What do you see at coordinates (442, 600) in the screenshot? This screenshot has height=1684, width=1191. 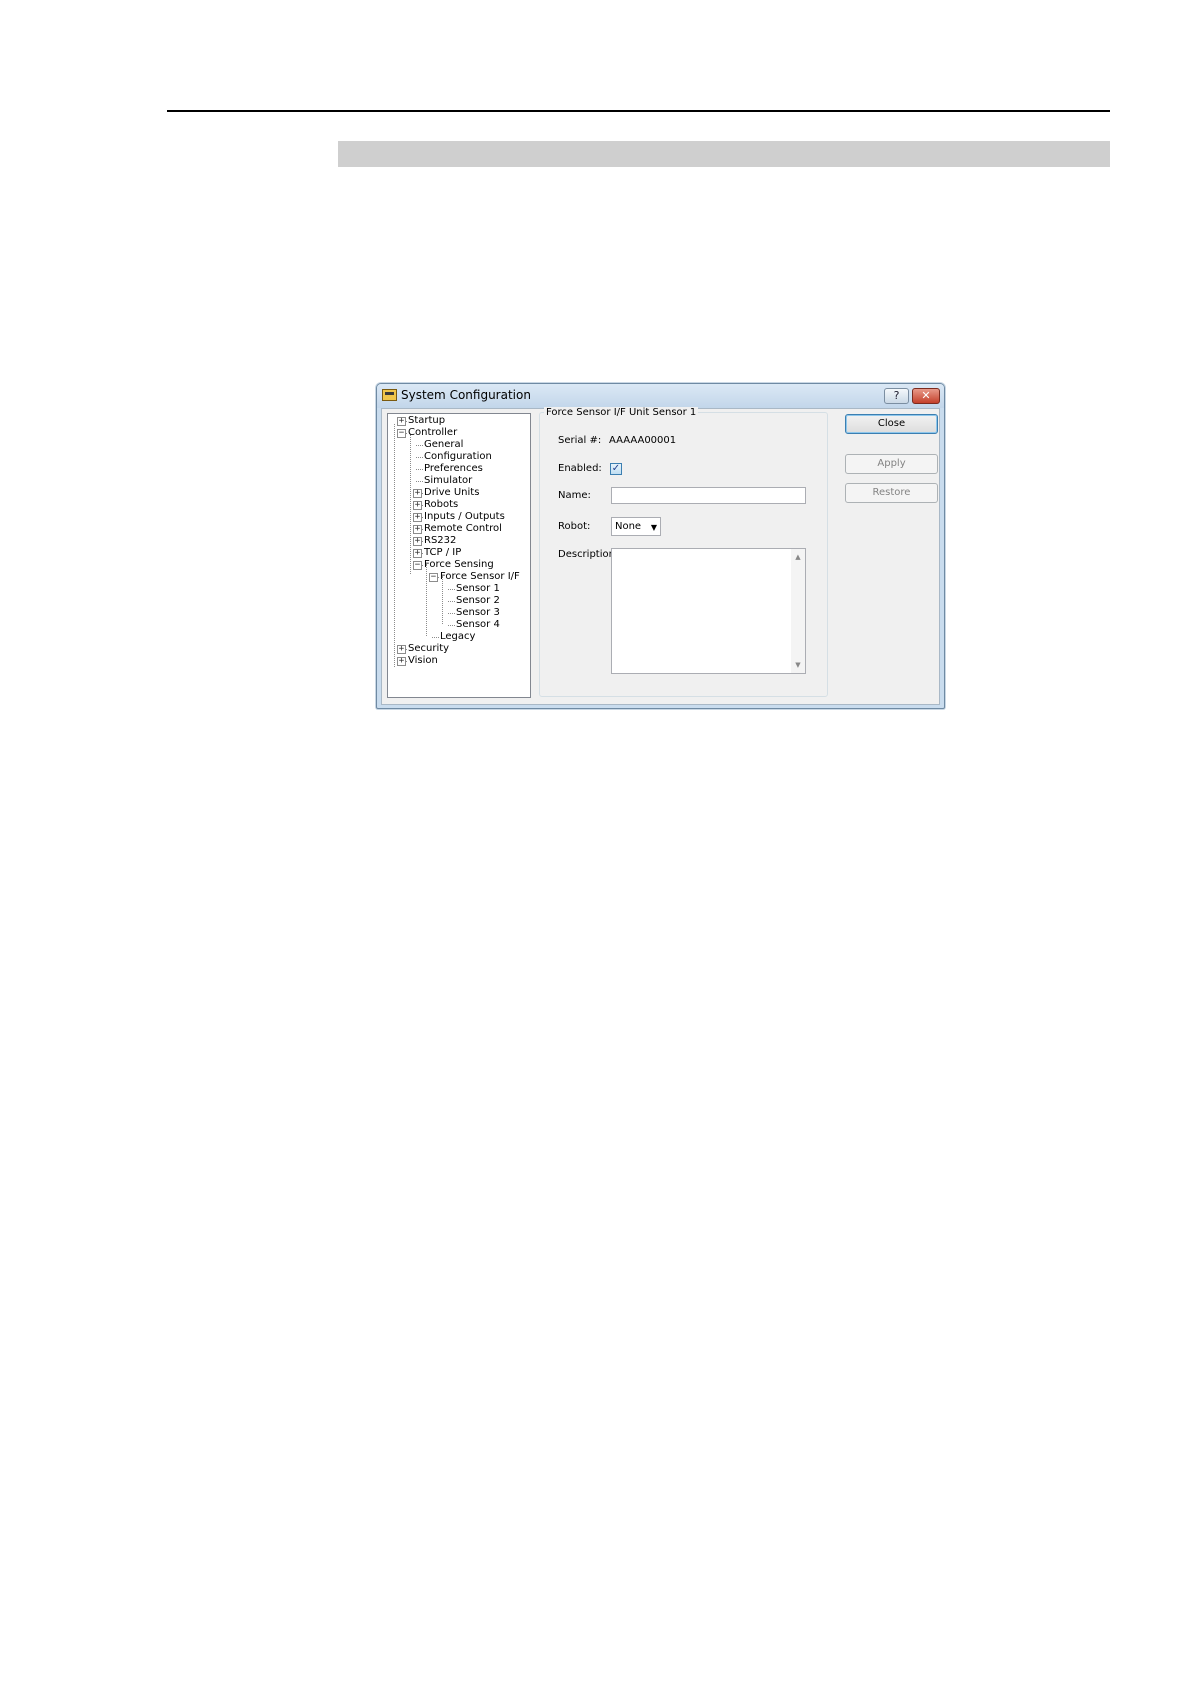 I see `tree-guide-force-sensor-if` at bounding box center [442, 600].